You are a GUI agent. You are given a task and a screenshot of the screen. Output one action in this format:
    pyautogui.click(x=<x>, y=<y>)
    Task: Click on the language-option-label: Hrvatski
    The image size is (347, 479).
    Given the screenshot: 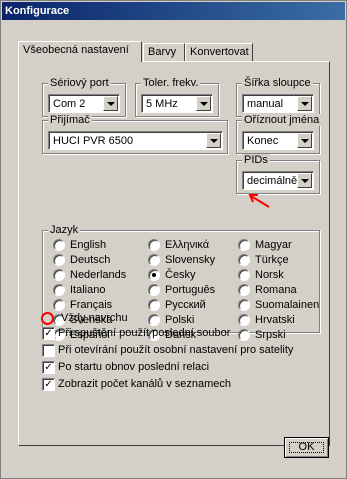 What is the action you would take?
    pyautogui.click(x=275, y=320)
    